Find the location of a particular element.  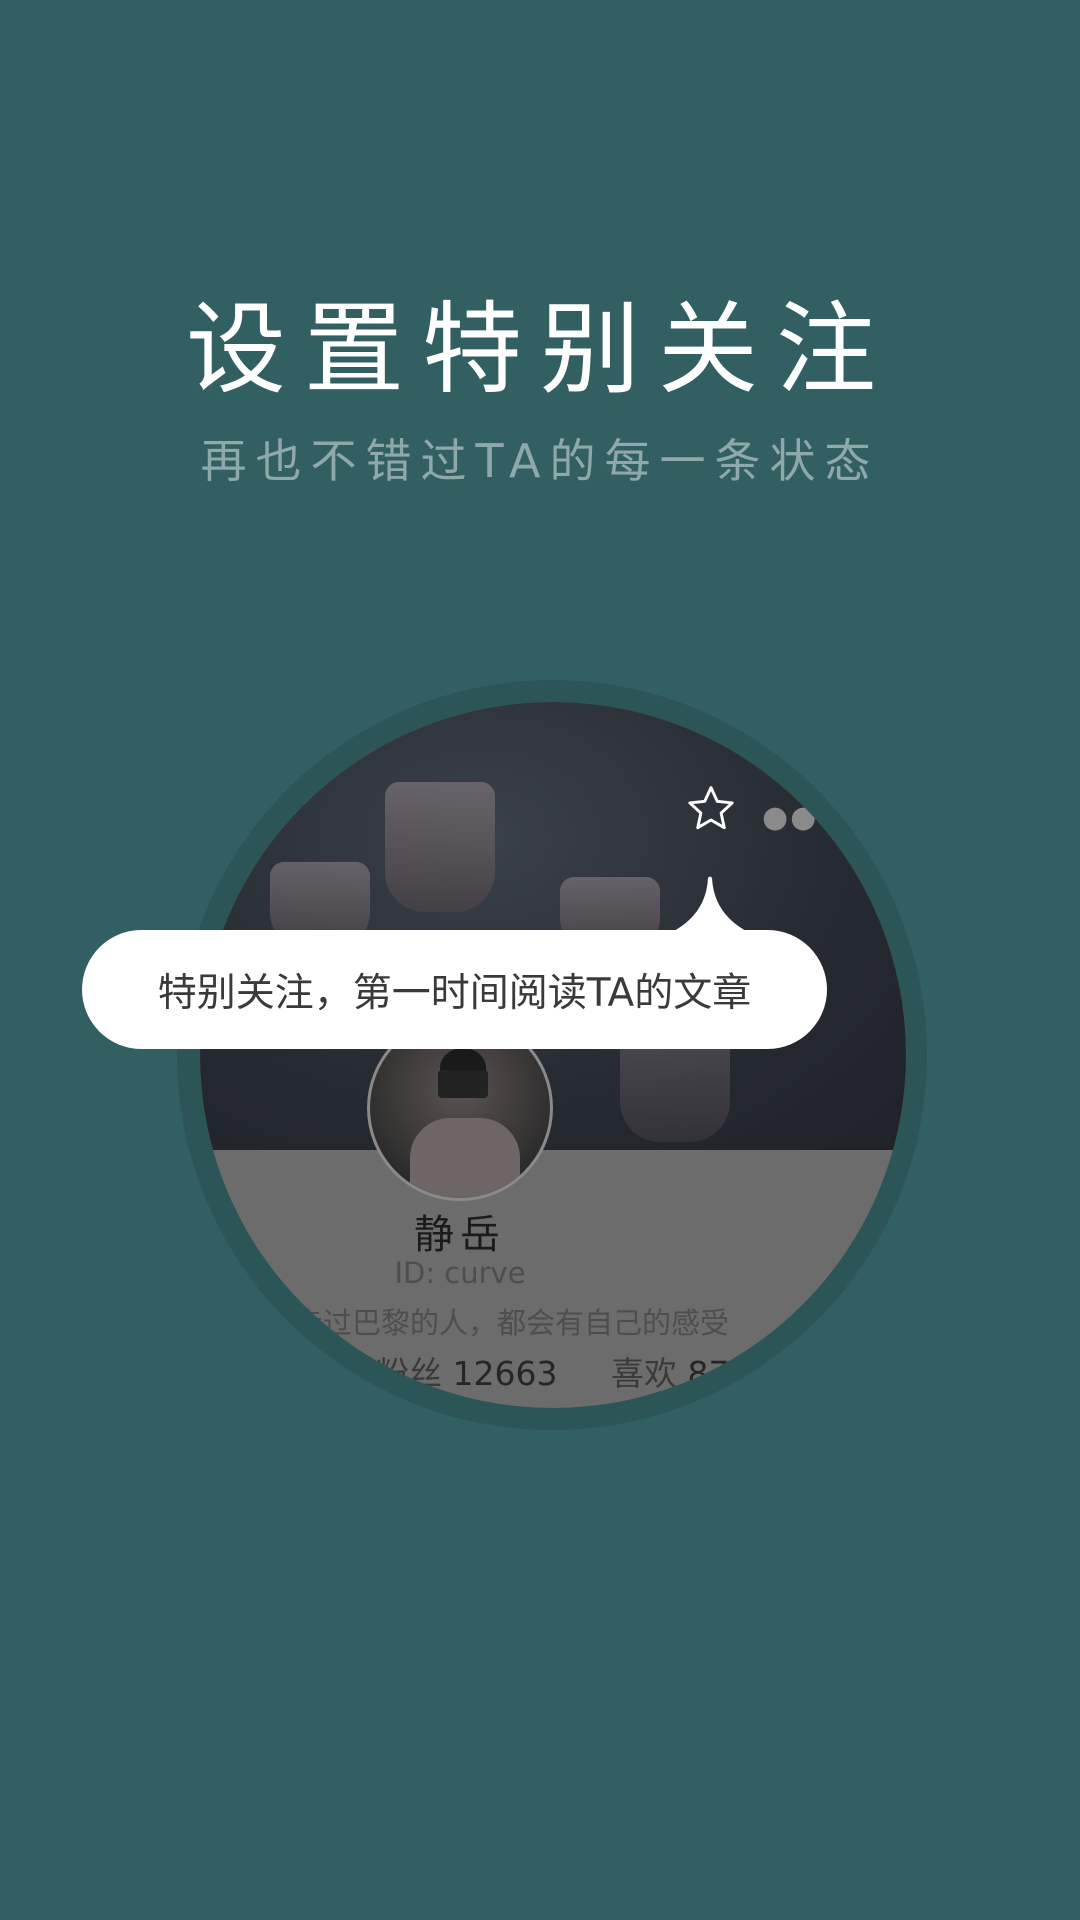

more-dots-icon: ●●● is located at coordinates (804, 817).